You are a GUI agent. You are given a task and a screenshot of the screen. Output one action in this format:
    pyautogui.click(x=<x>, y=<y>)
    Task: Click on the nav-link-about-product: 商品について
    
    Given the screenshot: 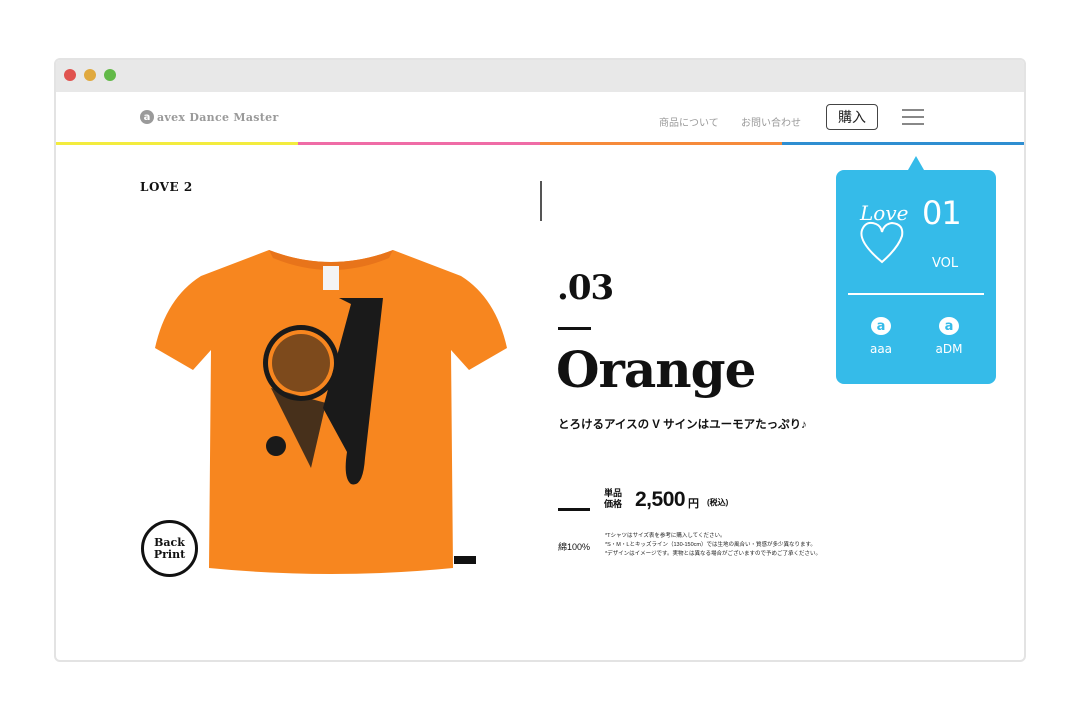 What is the action you would take?
    pyautogui.click(x=689, y=121)
    